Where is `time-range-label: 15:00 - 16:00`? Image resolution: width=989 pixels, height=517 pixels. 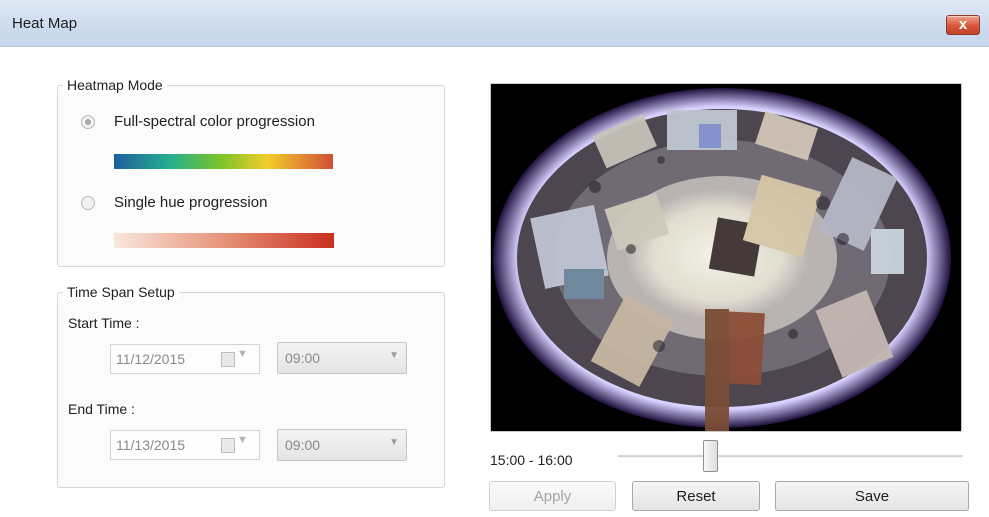 time-range-label: 15:00 - 16:00 is located at coordinates (531, 460).